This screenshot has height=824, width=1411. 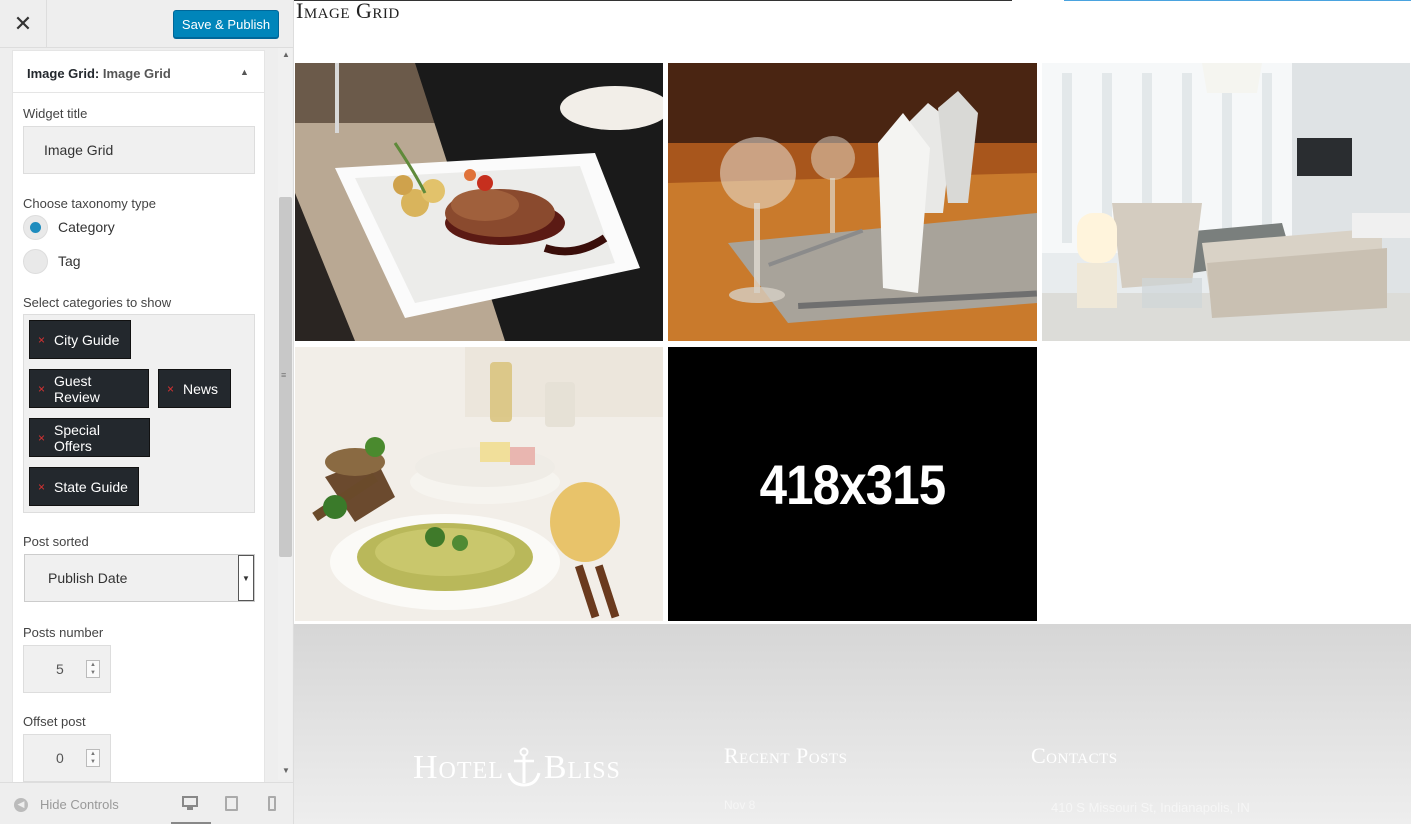 What do you see at coordinates (67, 669) in the screenshot?
I see `posts-number-input: 5 ▲ ▼` at bounding box center [67, 669].